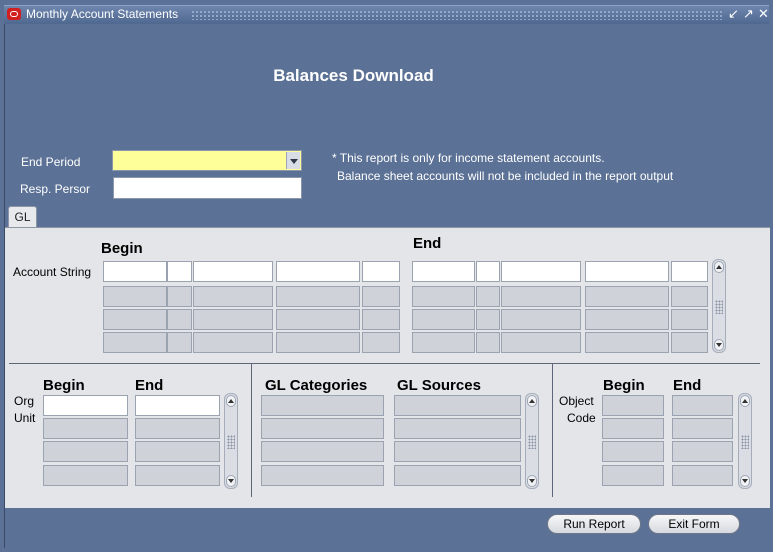  What do you see at coordinates (457, 428) in the screenshot?
I see `gl-cat-source-cell-r1-c1` at bounding box center [457, 428].